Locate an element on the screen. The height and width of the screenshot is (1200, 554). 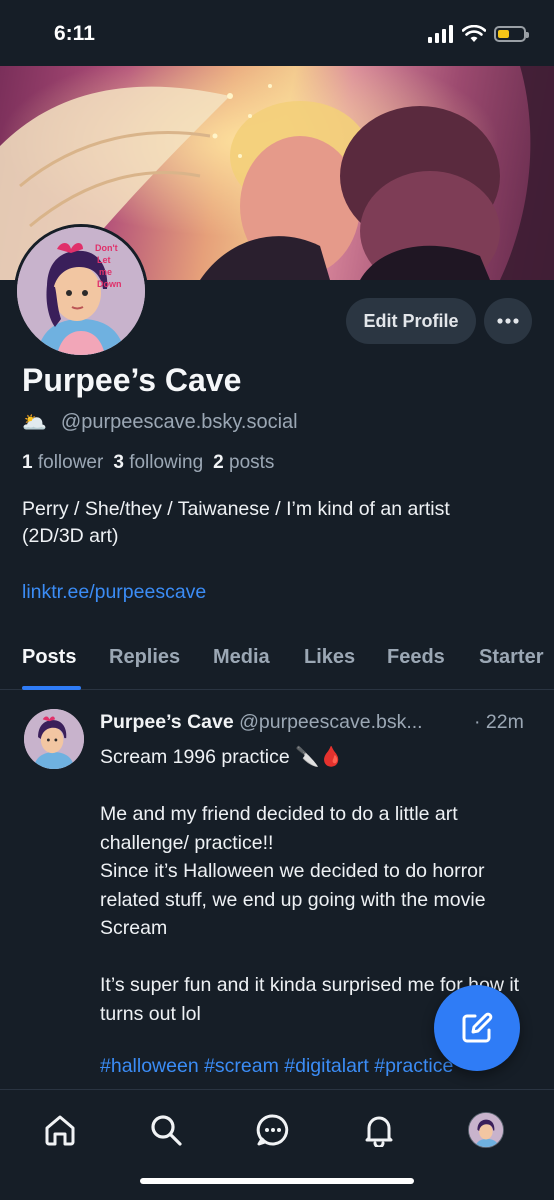
avatar-artwork: Don't Let me Down is located at coordinates (81, 291).